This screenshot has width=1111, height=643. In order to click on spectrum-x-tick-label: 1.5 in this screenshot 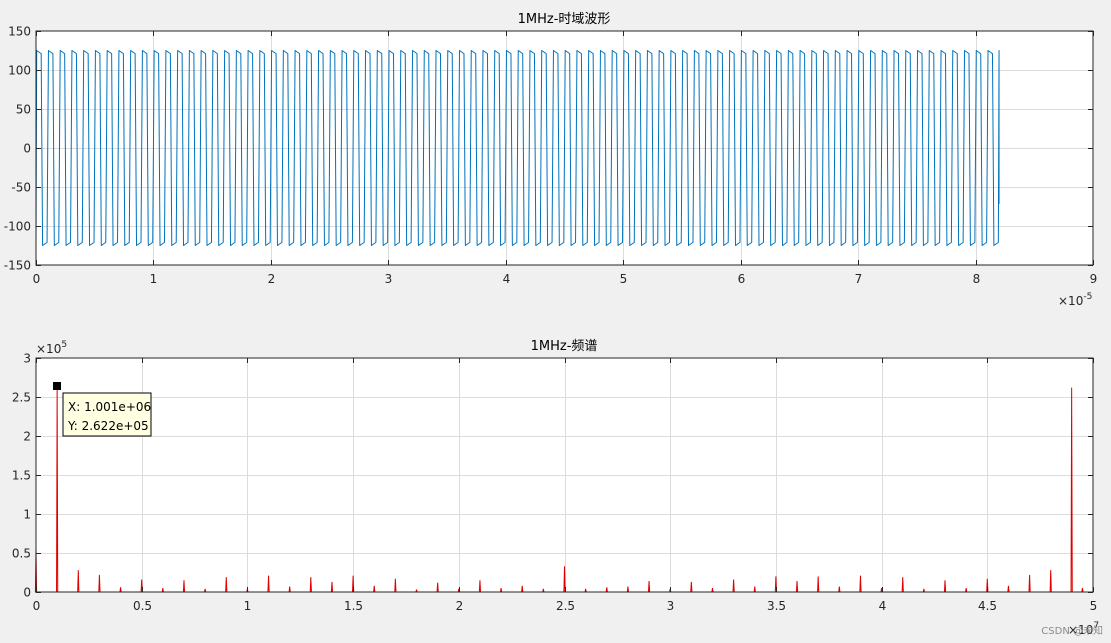, I will do `click(353, 606)`.